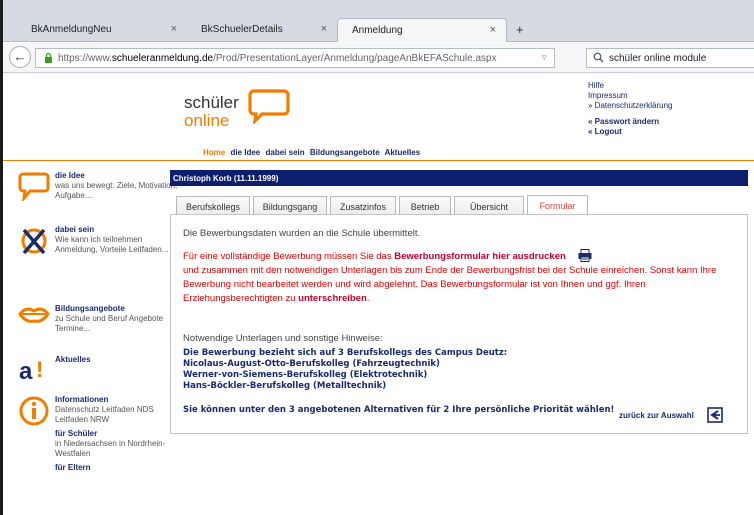  I want to click on sidebar-link-fuer-schueler: für Schüler, so click(117, 434).